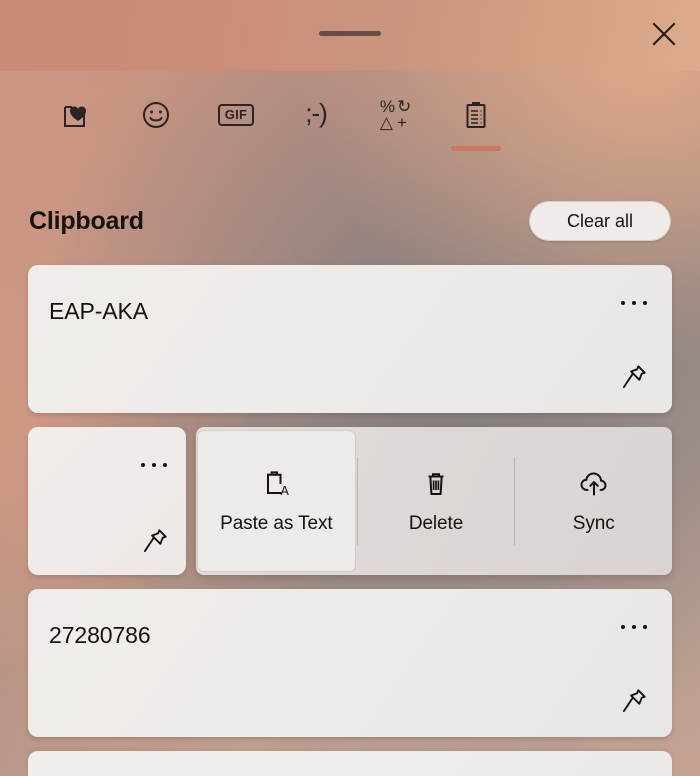 The width and height of the screenshot is (700, 776). I want to click on menu-item-label: Paste as Text, so click(276, 523).